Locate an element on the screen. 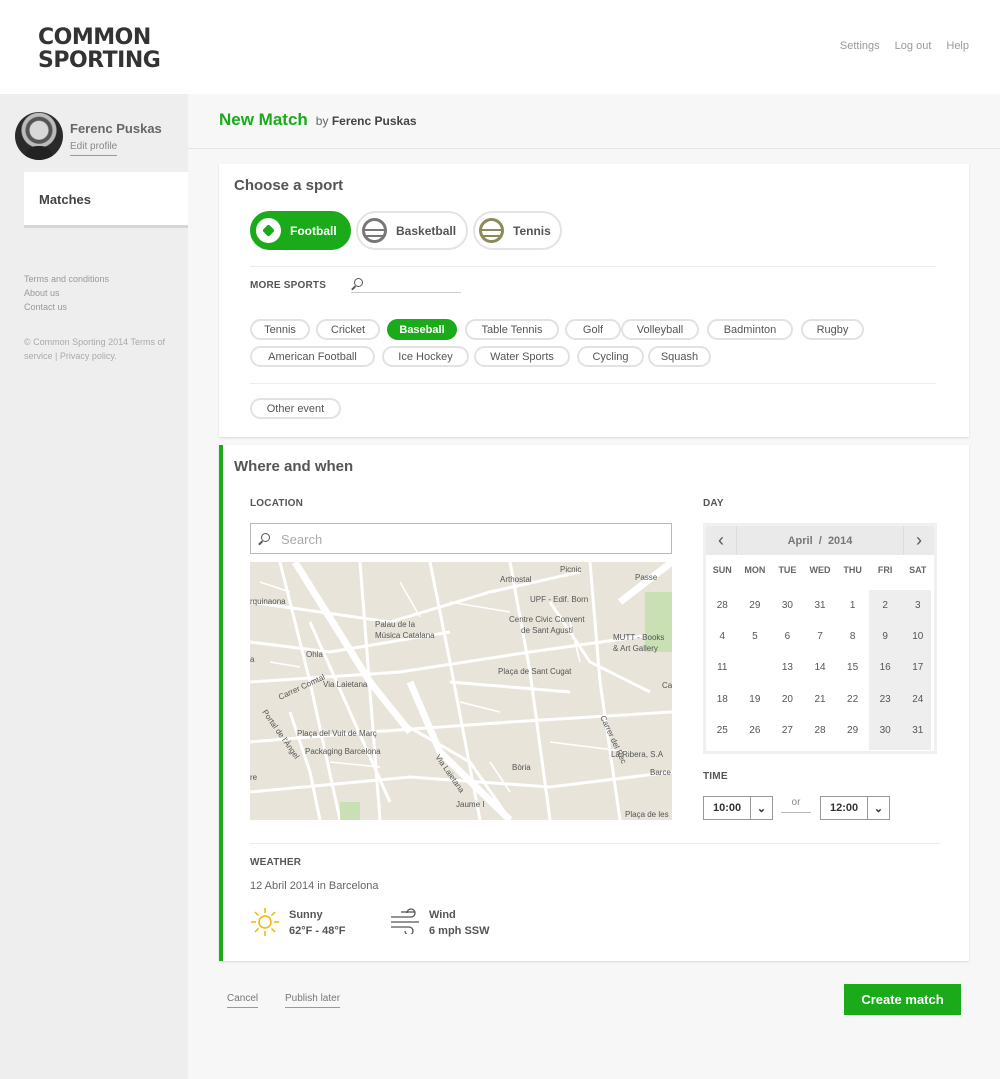  sport-chip-cricket: Cricket is located at coordinates (348, 329).